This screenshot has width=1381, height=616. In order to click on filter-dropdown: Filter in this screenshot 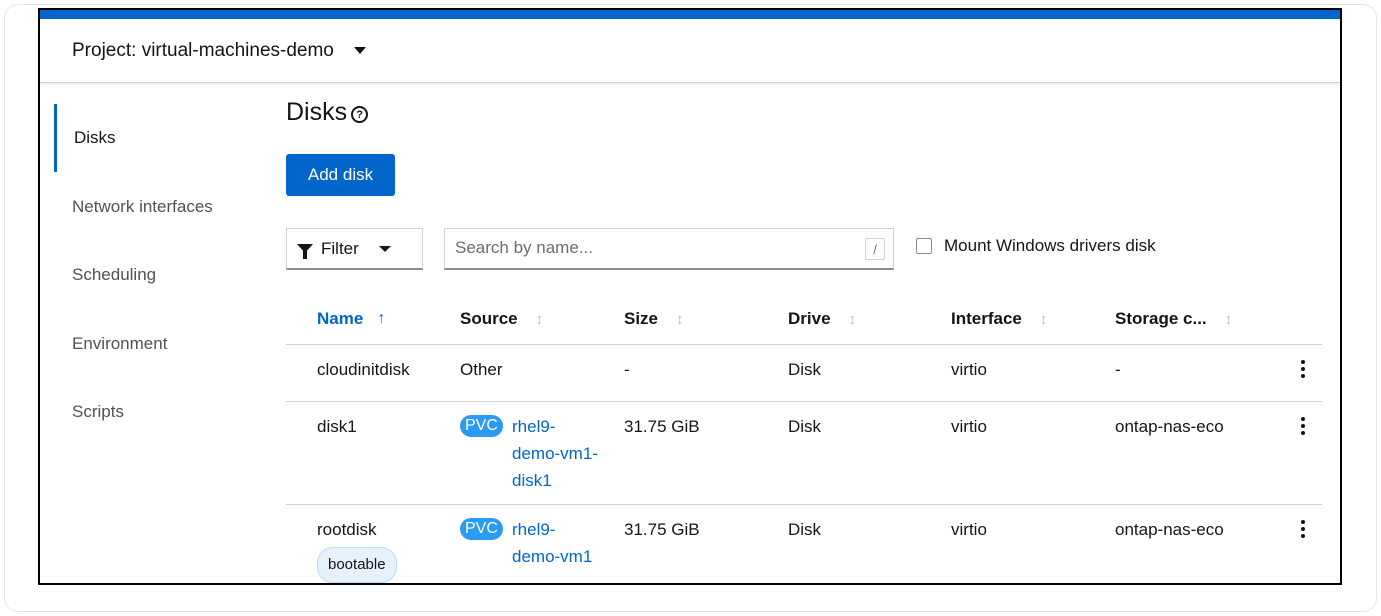, I will do `click(354, 249)`.